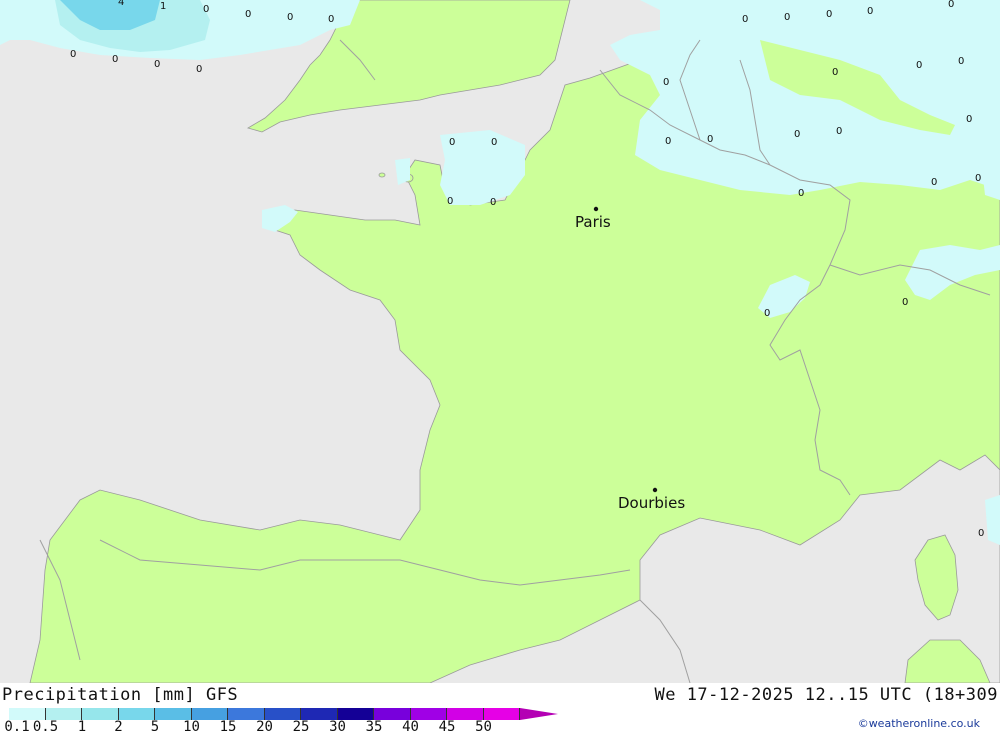  Describe the element at coordinates (826, 695) in the screenshot. I see `forecast-timestamp: We 17-12-2025 12..15 UTC (18+309` at that location.